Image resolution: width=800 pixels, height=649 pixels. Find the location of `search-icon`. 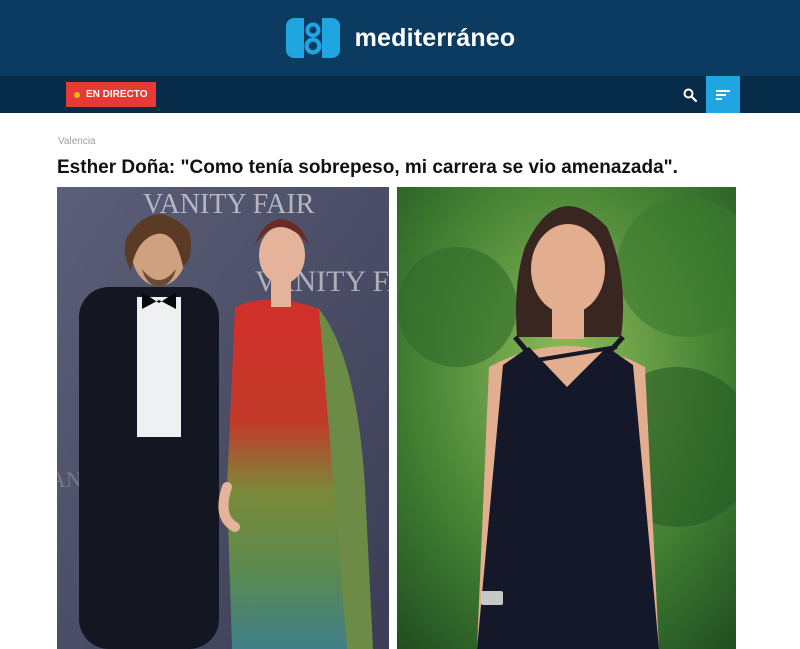

search-icon is located at coordinates (690, 95).